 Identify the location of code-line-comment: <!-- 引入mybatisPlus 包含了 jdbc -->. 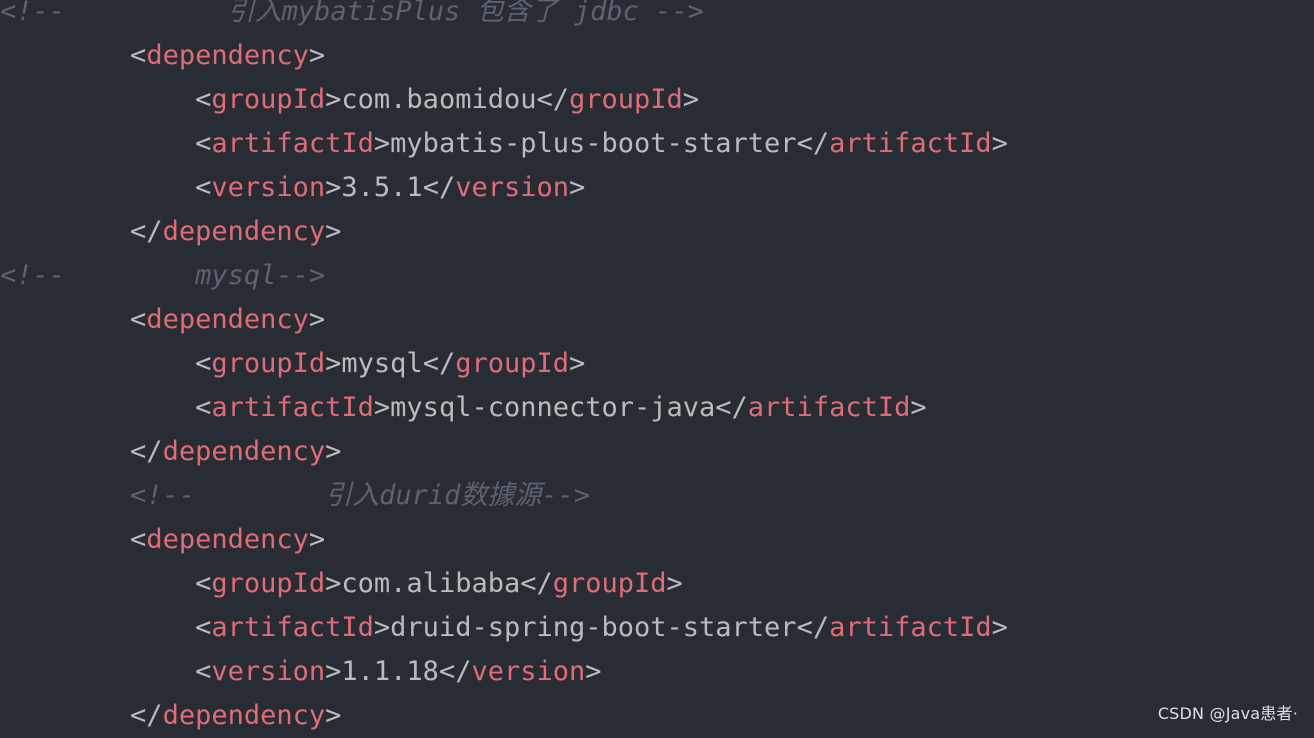
(504, 17).